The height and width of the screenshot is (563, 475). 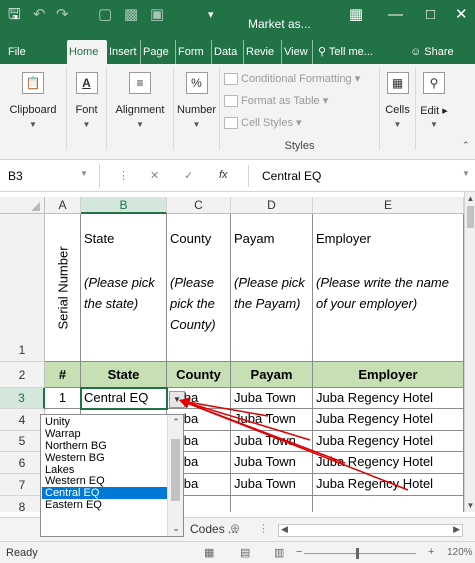 I want to click on insert-function-icon: fx, so click(x=223, y=175).